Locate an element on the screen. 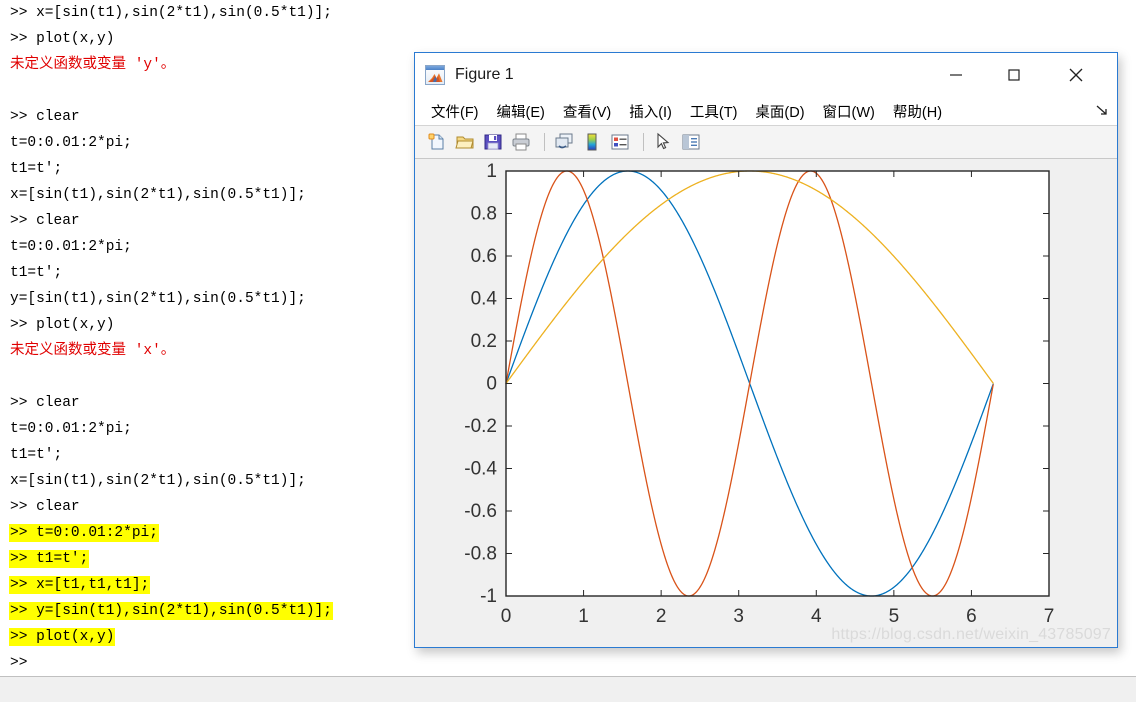 Image resolution: width=1136 pixels, height=702 pixels. x-tick-label: 6 is located at coordinates (971, 616).